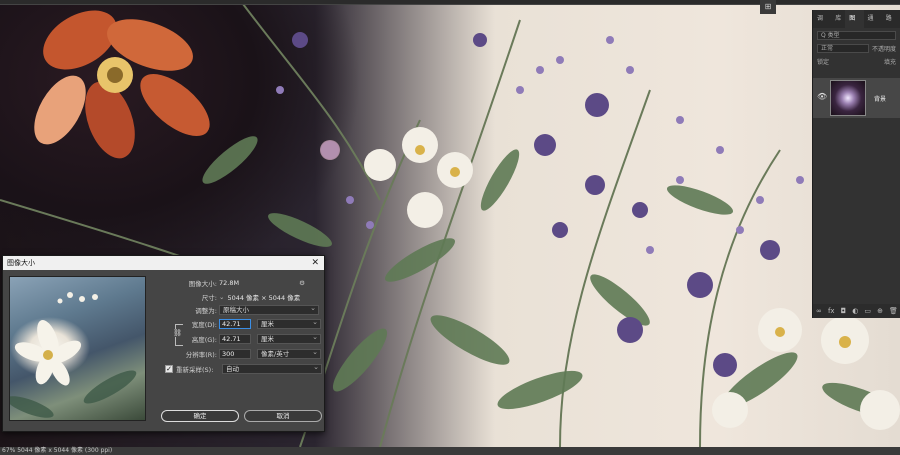 Image resolution: width=900 pixels, height=455 pixels. Describe the element at coordinates (73, 355) in the screenshot. I see `preview-art` at that location.